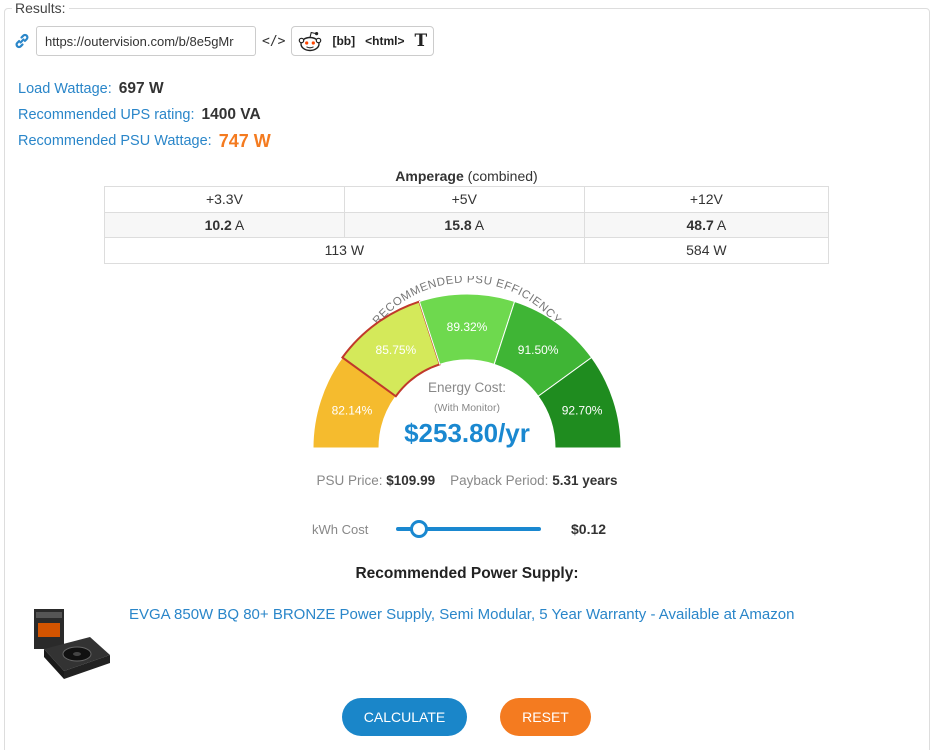  Describe the element at coordinates (706, 250) in the screenshot. I see `combined-watt-12v: 584 W` at that location.